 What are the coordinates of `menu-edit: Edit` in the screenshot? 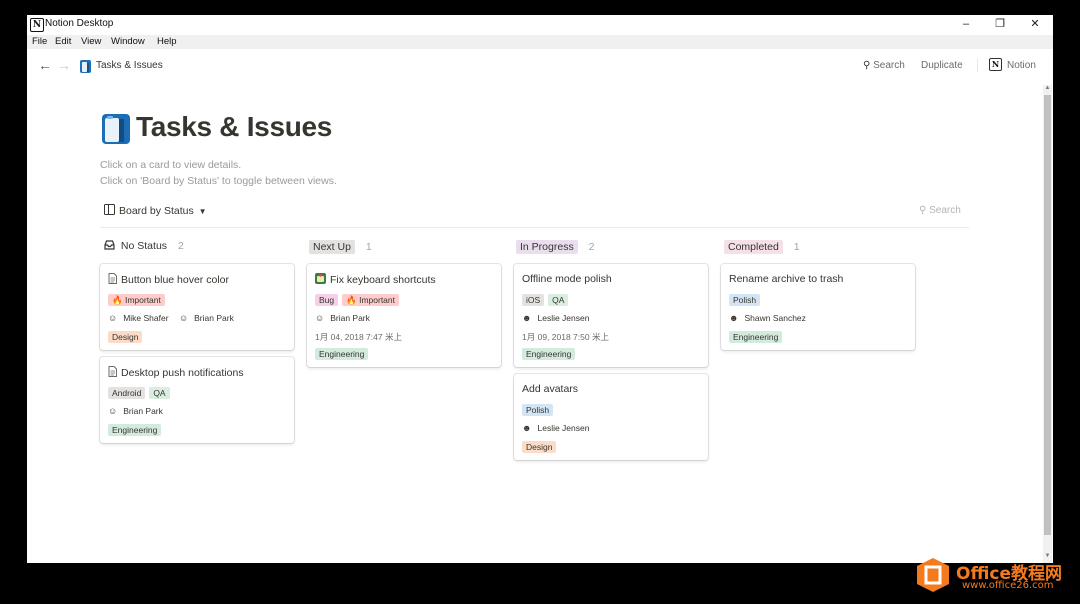 It's located at (63, 41).